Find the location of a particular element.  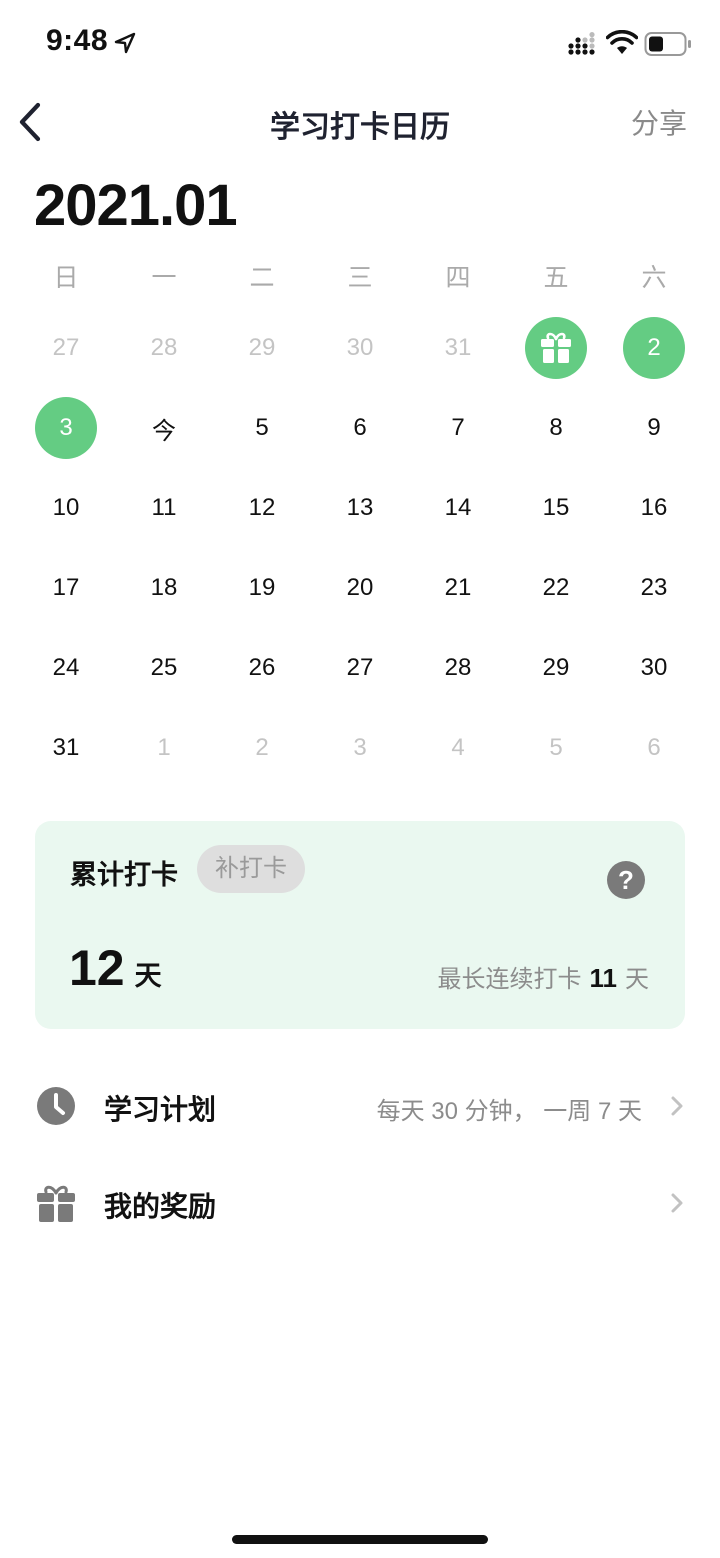

calendar-day-number: 3 is located at coordinates (360, 747).